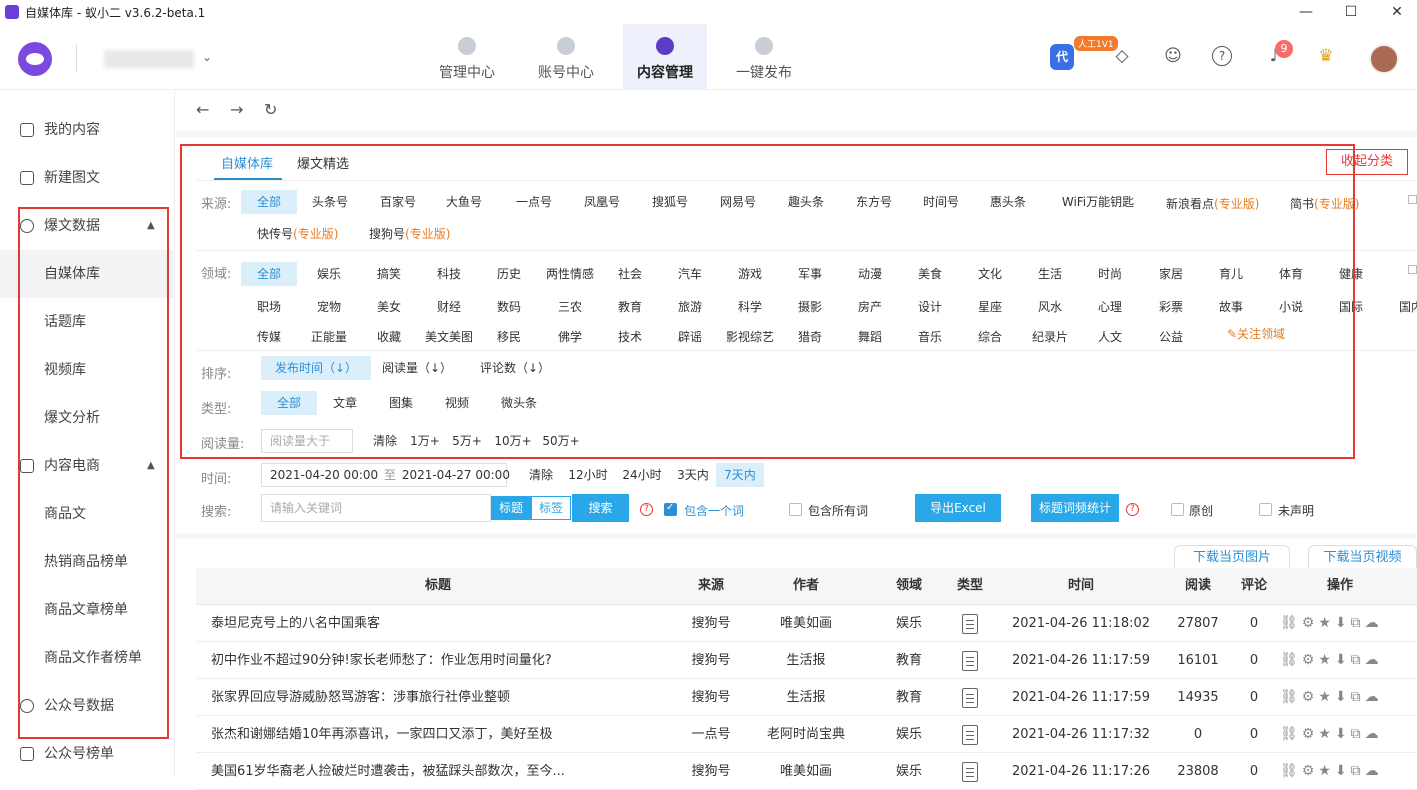 The image size is (1417, 790). I want to click on forward-icon: →, so click(236, 109).